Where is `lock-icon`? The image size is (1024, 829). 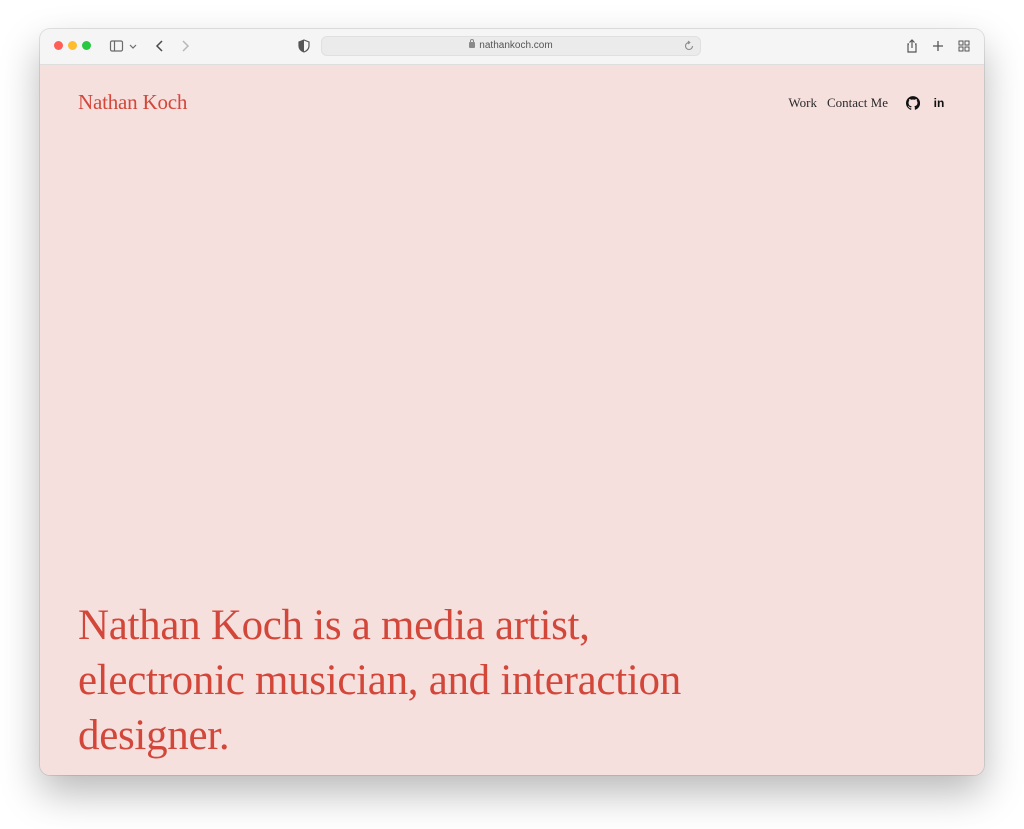 lock-icon is located at coordinates (472, 43).